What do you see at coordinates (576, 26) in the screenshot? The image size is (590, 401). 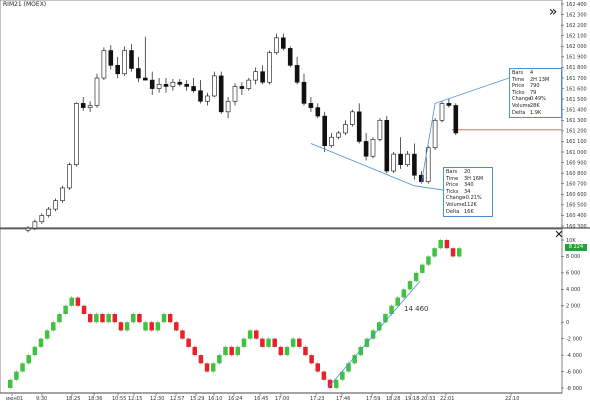 I see `price-axis-label: 162 200` at bounding box center [576, 26].